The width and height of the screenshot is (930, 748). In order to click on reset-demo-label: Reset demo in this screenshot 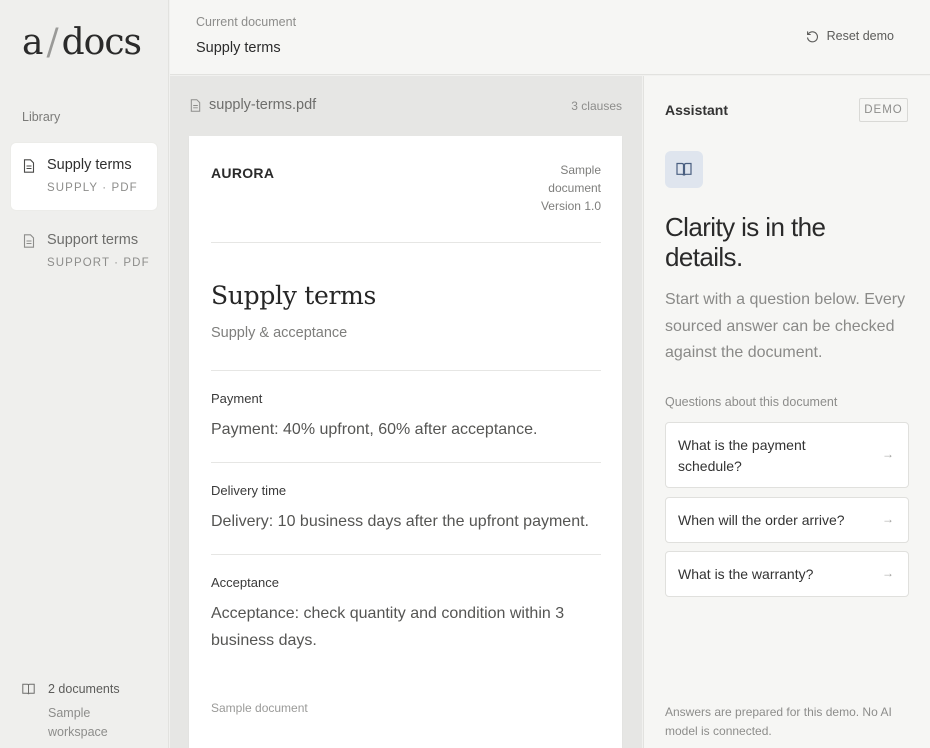, I will do `click(860, 36)`.